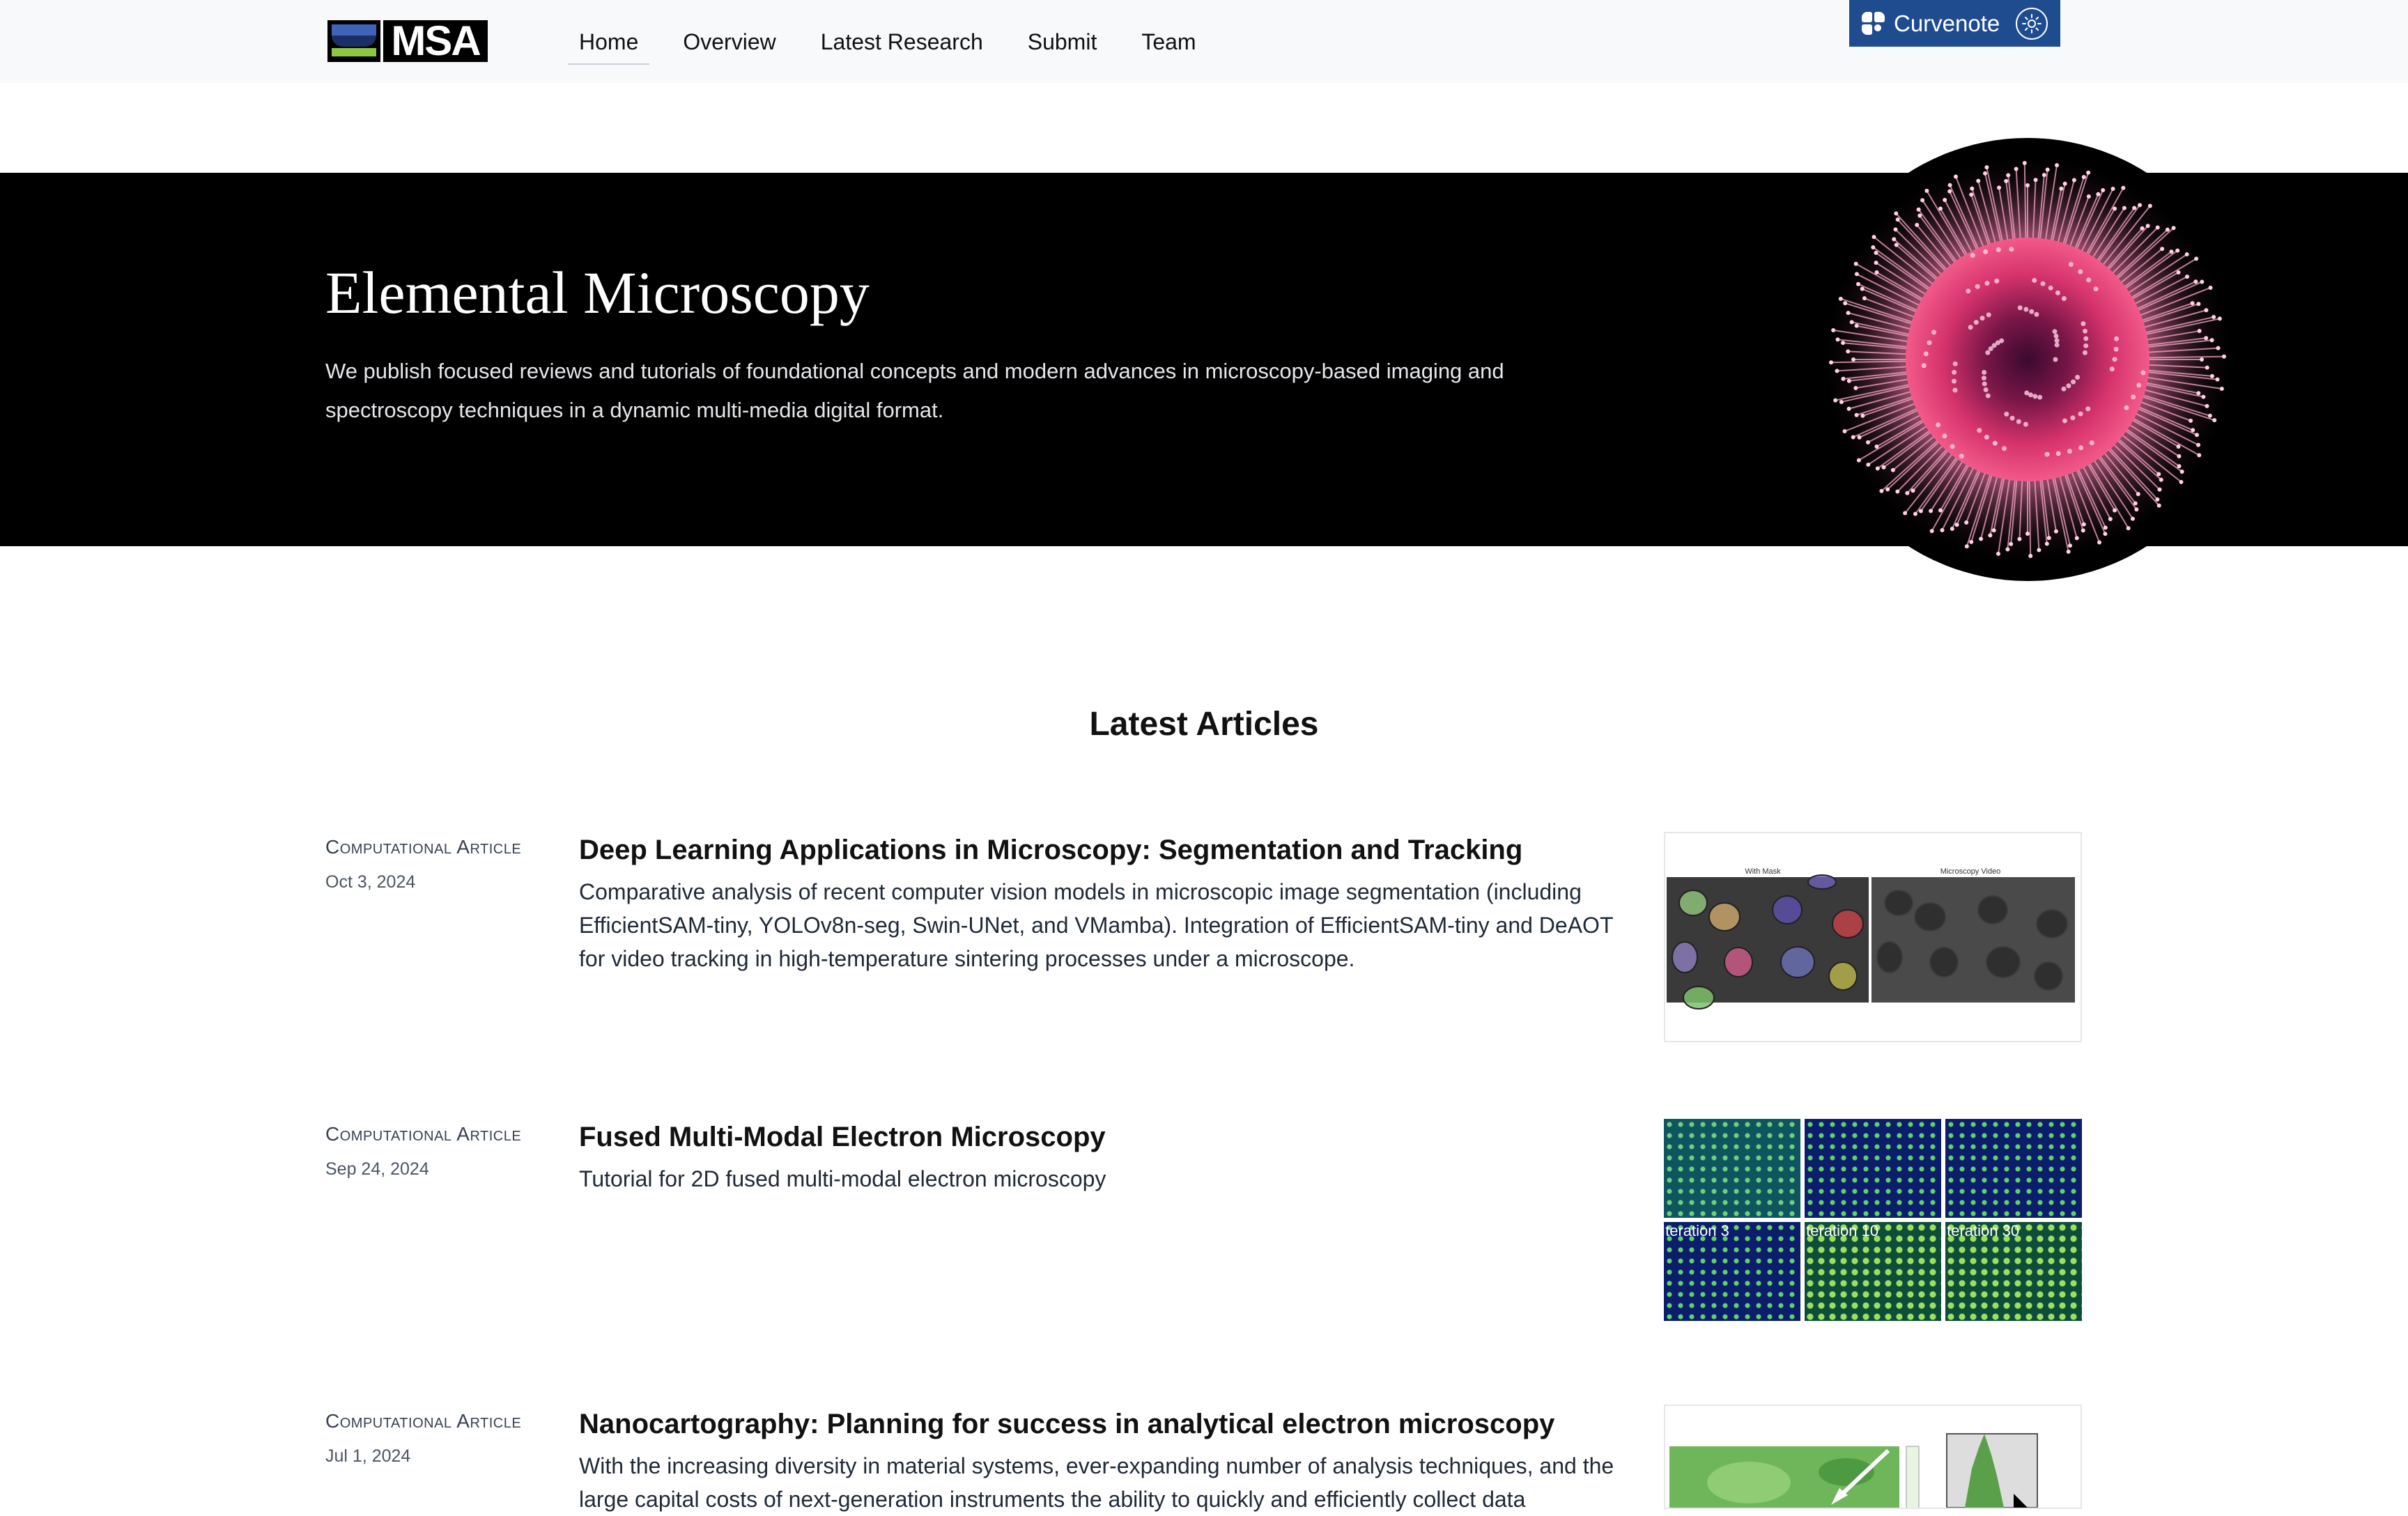 Image resolution: width=2408 pixels, height=1516 pixels. What do you see at coordinates (1871, 1271) in the screenshot?
I see `image-tile: Iteration 10` at bounding box center [1871, 1271].